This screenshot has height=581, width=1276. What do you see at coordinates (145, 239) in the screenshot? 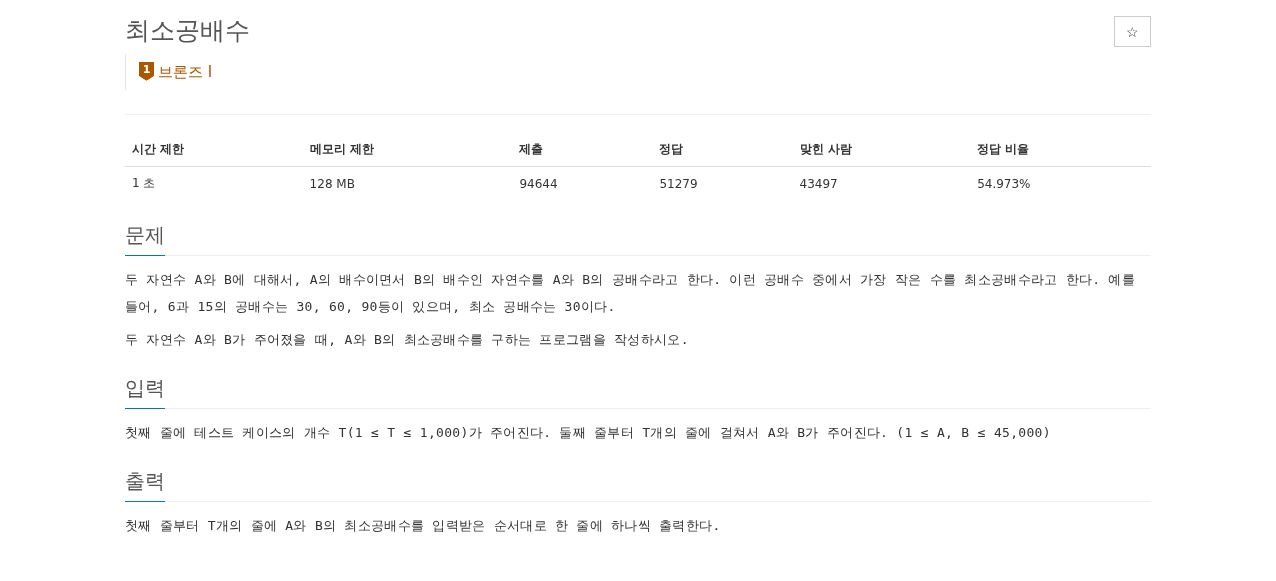
I see `section-heading: 문제` at bounding box center [145, 239].